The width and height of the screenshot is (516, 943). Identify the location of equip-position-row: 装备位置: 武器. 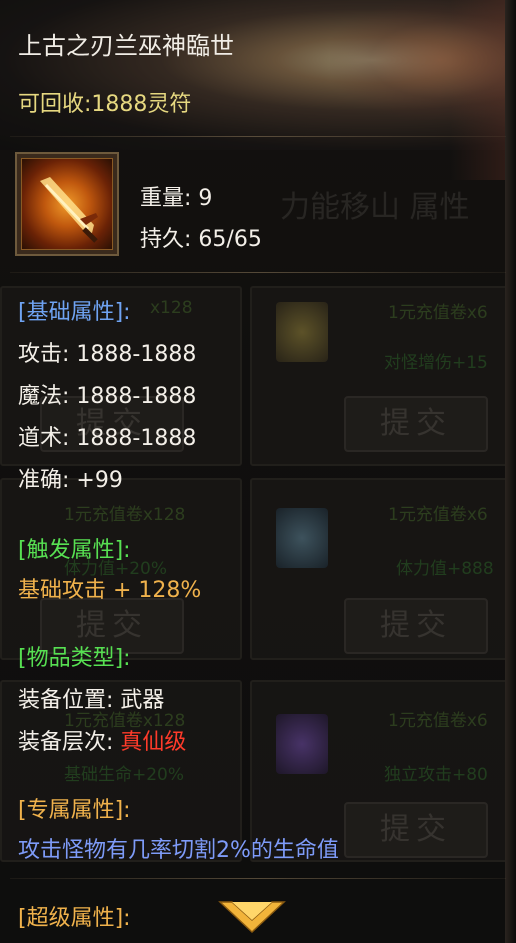
(91, 700).